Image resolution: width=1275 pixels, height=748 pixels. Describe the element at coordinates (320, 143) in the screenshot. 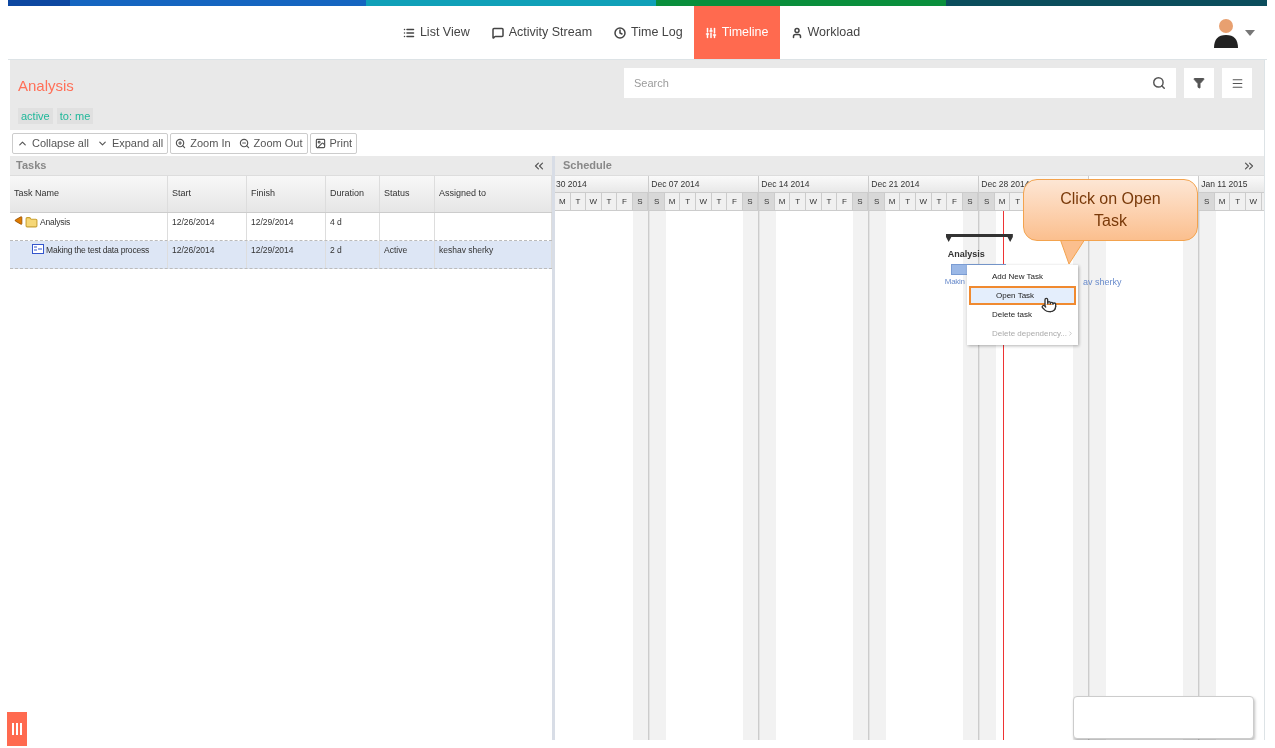

I see `image-icon` at that location.